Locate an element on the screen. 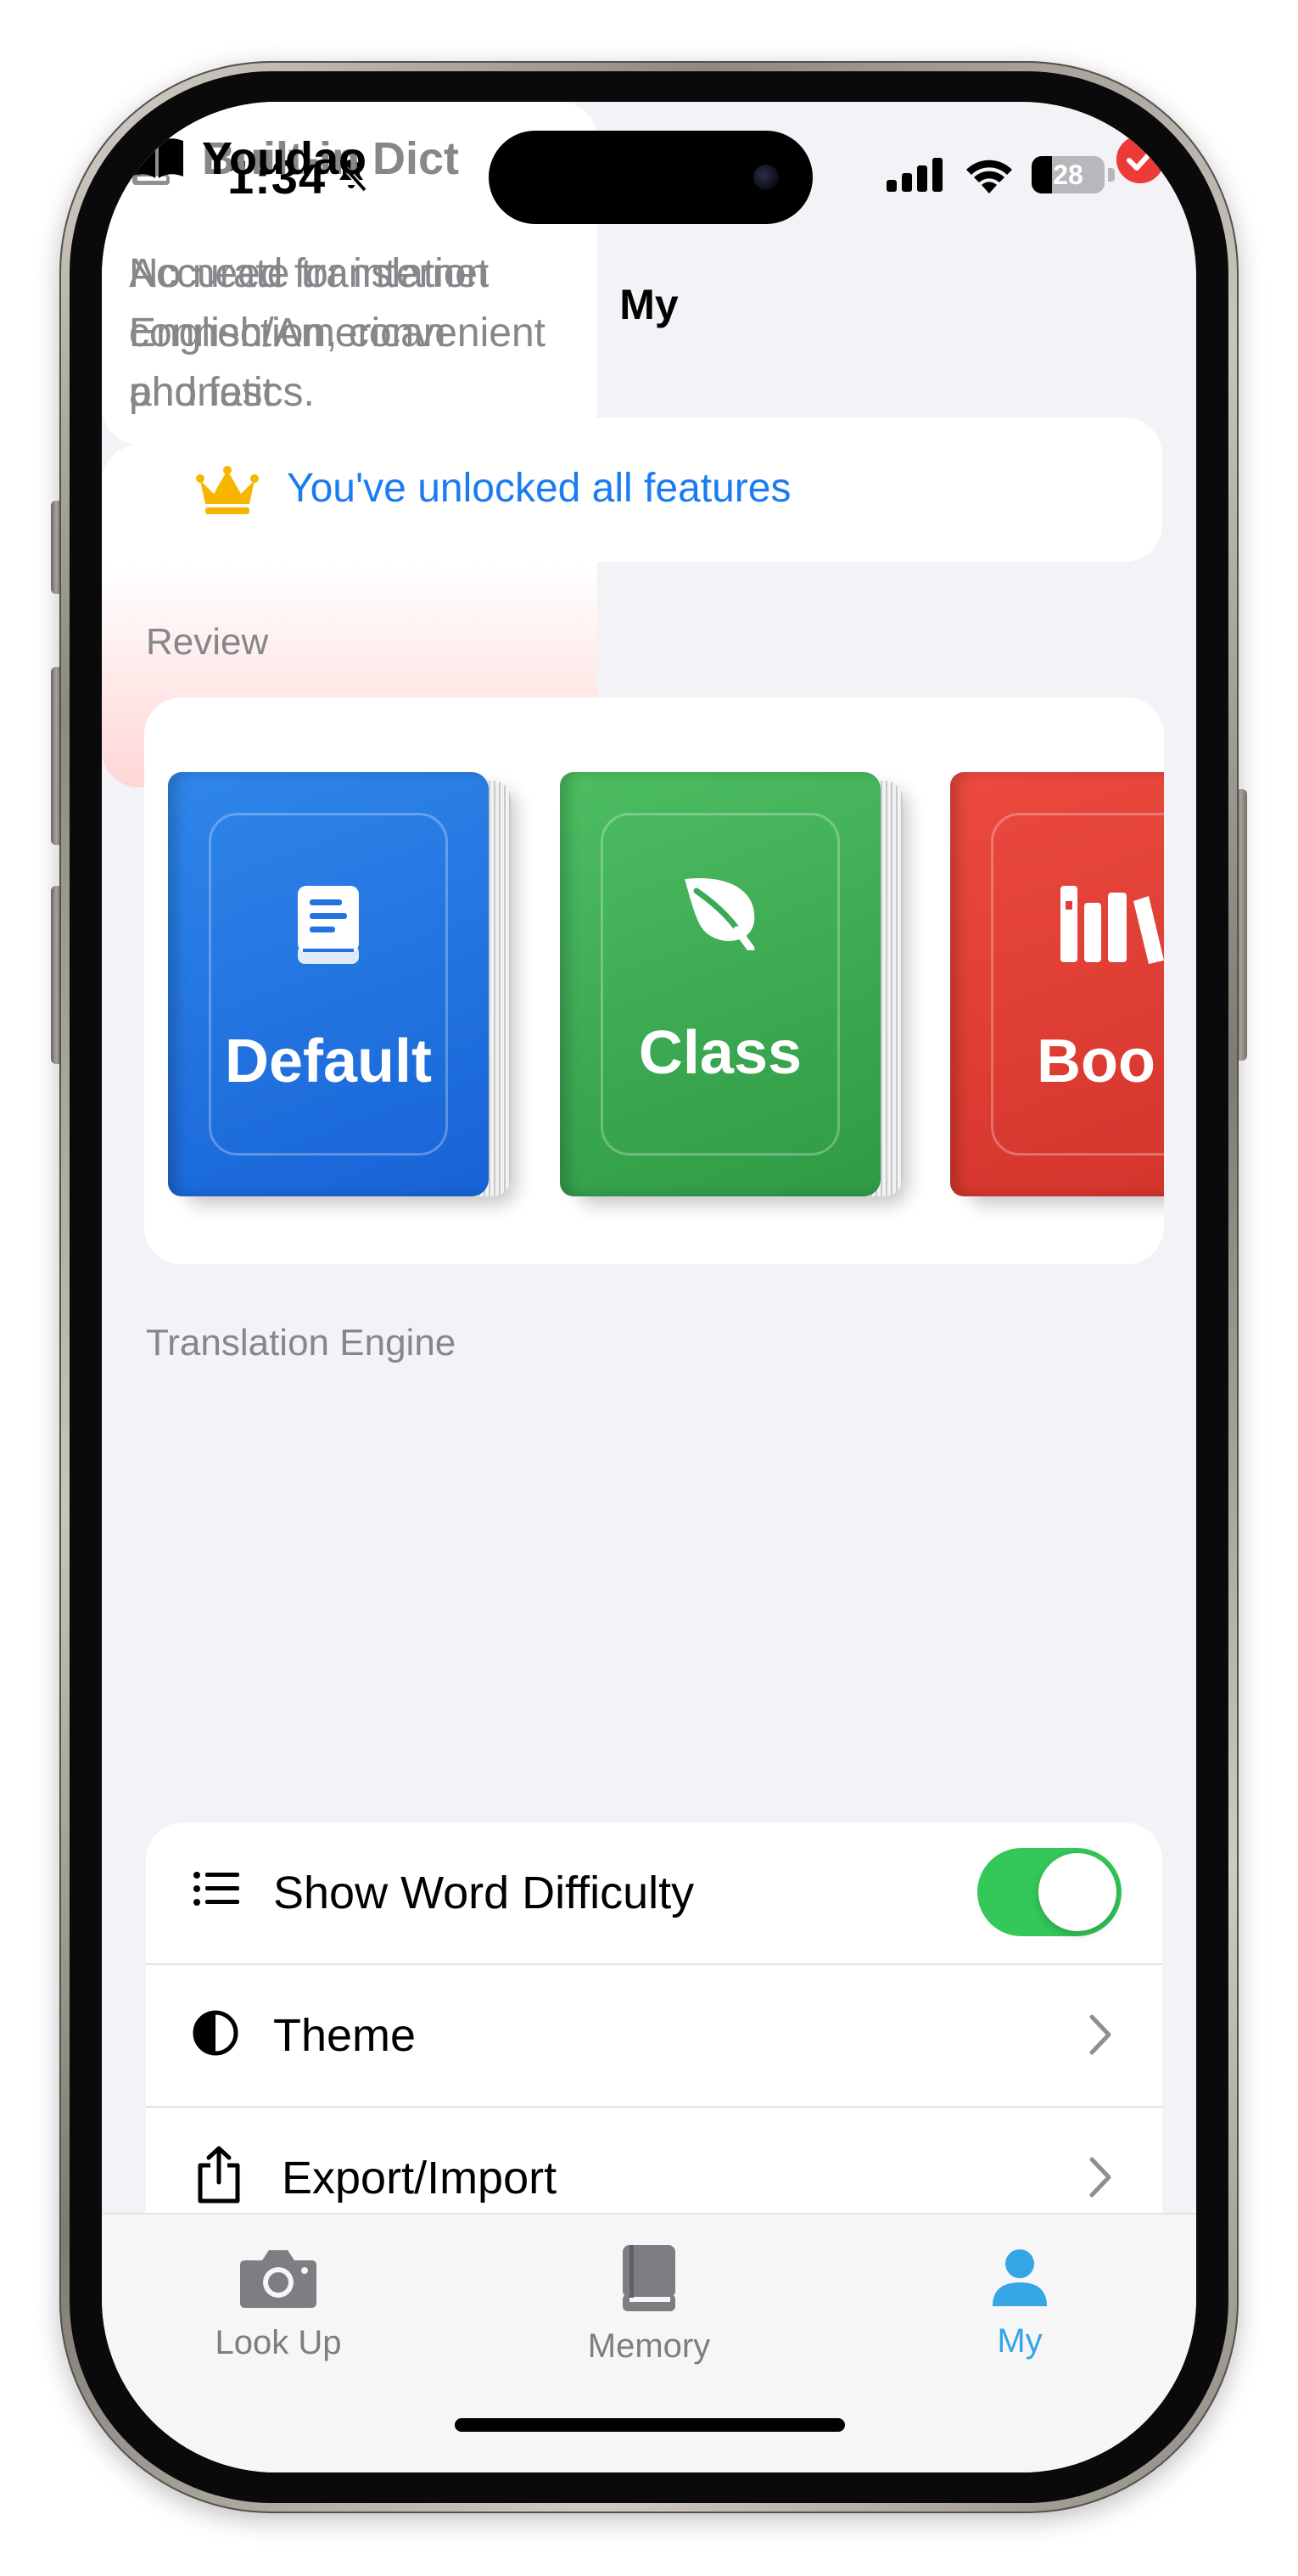  word-difficulty-toggle is located at coordinates (1049, 1892).